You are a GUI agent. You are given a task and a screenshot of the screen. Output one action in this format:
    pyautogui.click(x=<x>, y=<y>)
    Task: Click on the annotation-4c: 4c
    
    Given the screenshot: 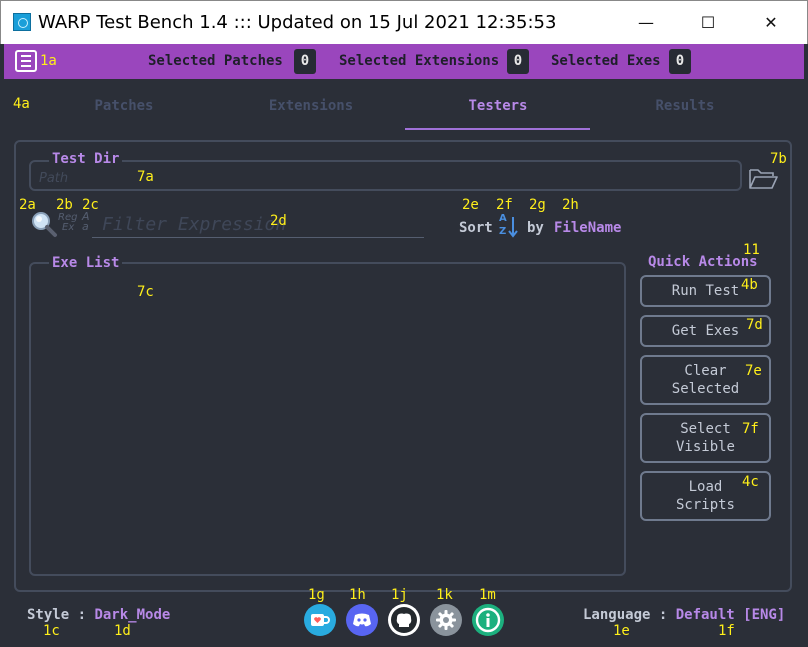 What is the action you would take?
    pyautogui.click(x=750, y=482)
    